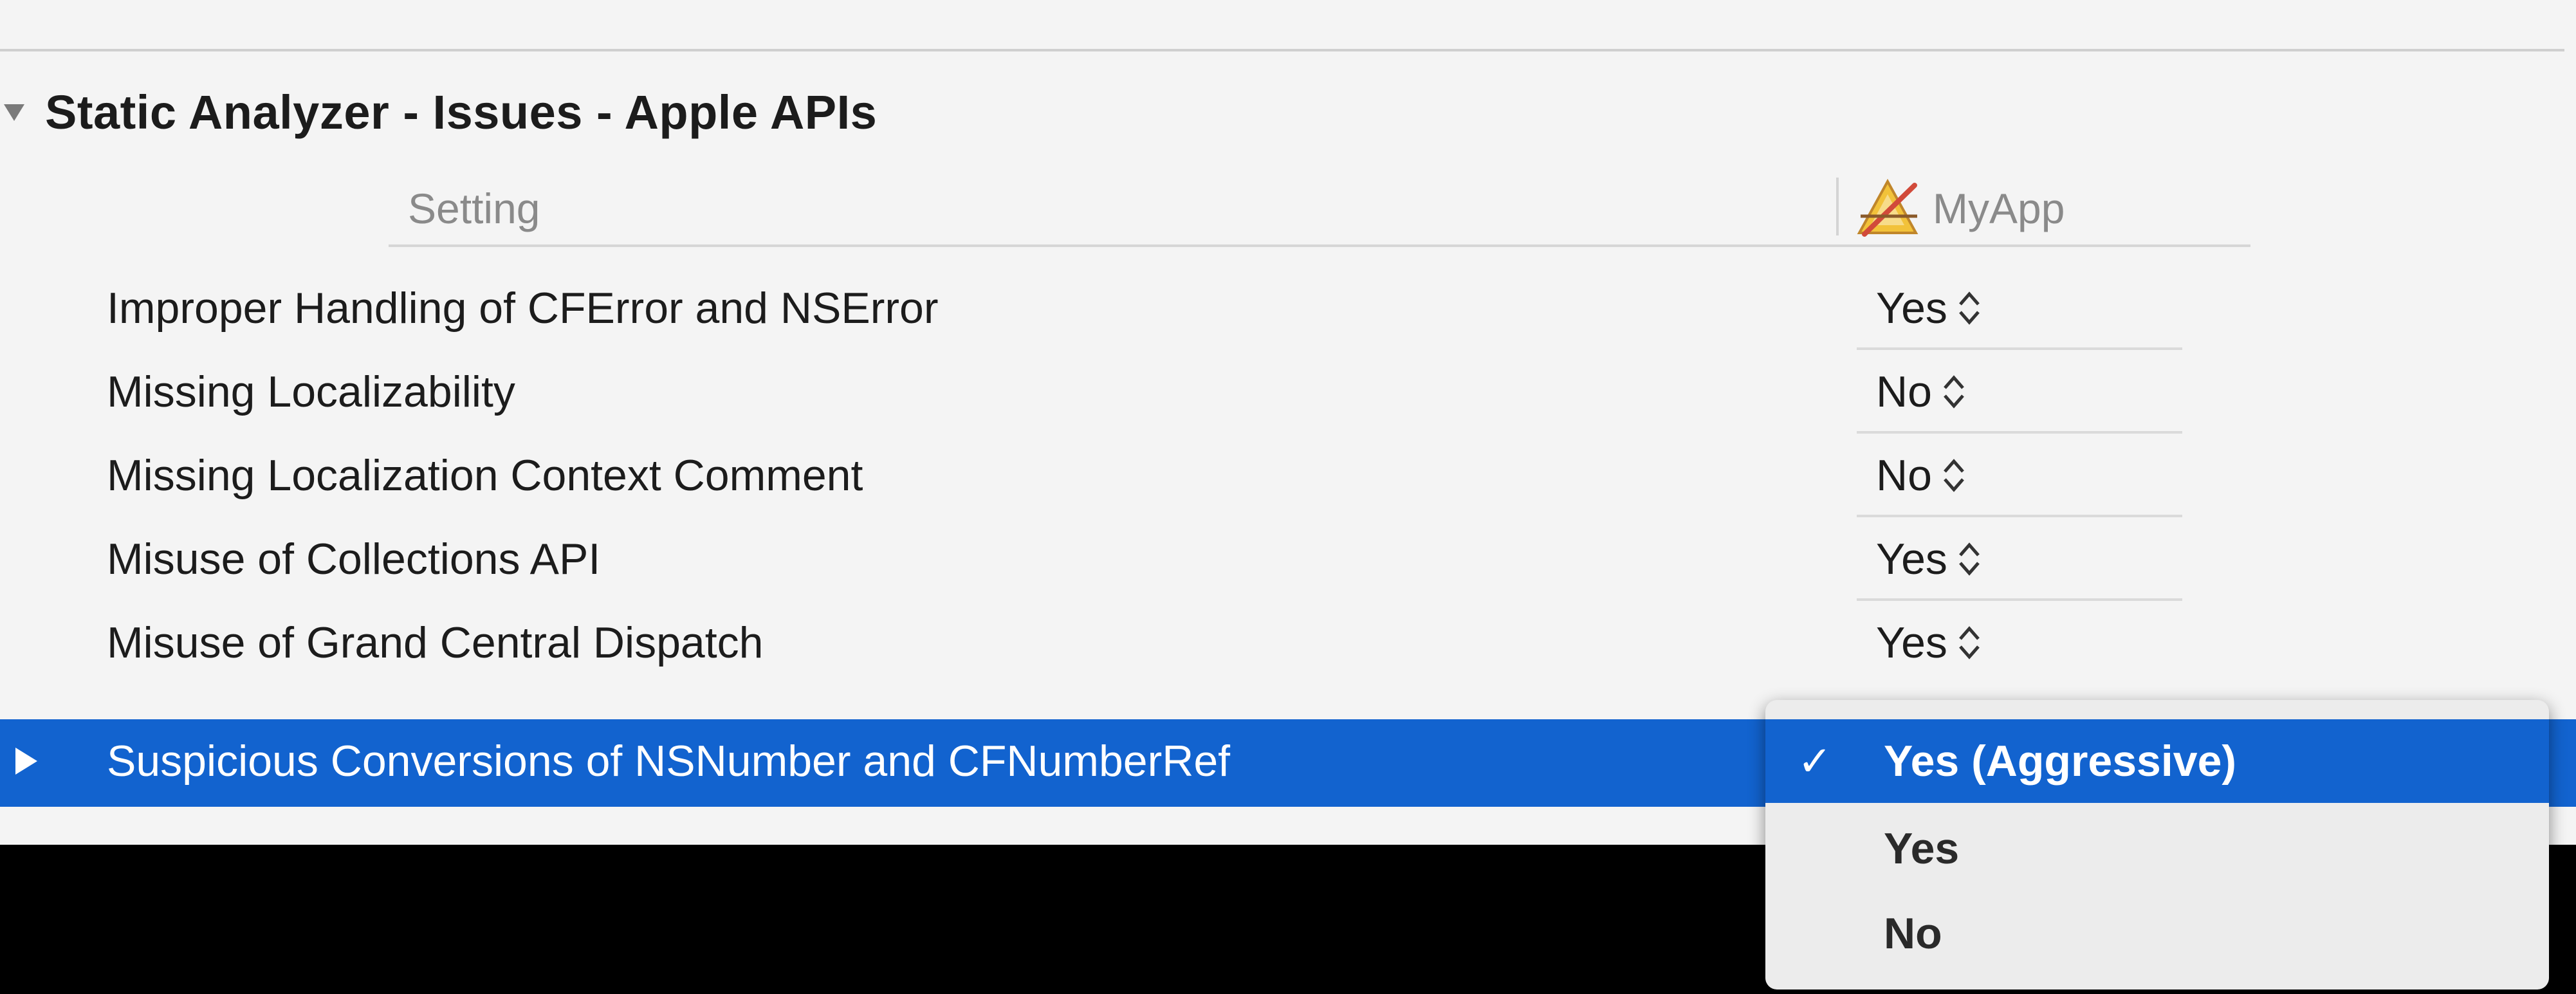  What do you see at coordinates (1288, 392) in the screenshot?
I see `setting-row: Missing Localizability No` at bounding box center [1288, 392].